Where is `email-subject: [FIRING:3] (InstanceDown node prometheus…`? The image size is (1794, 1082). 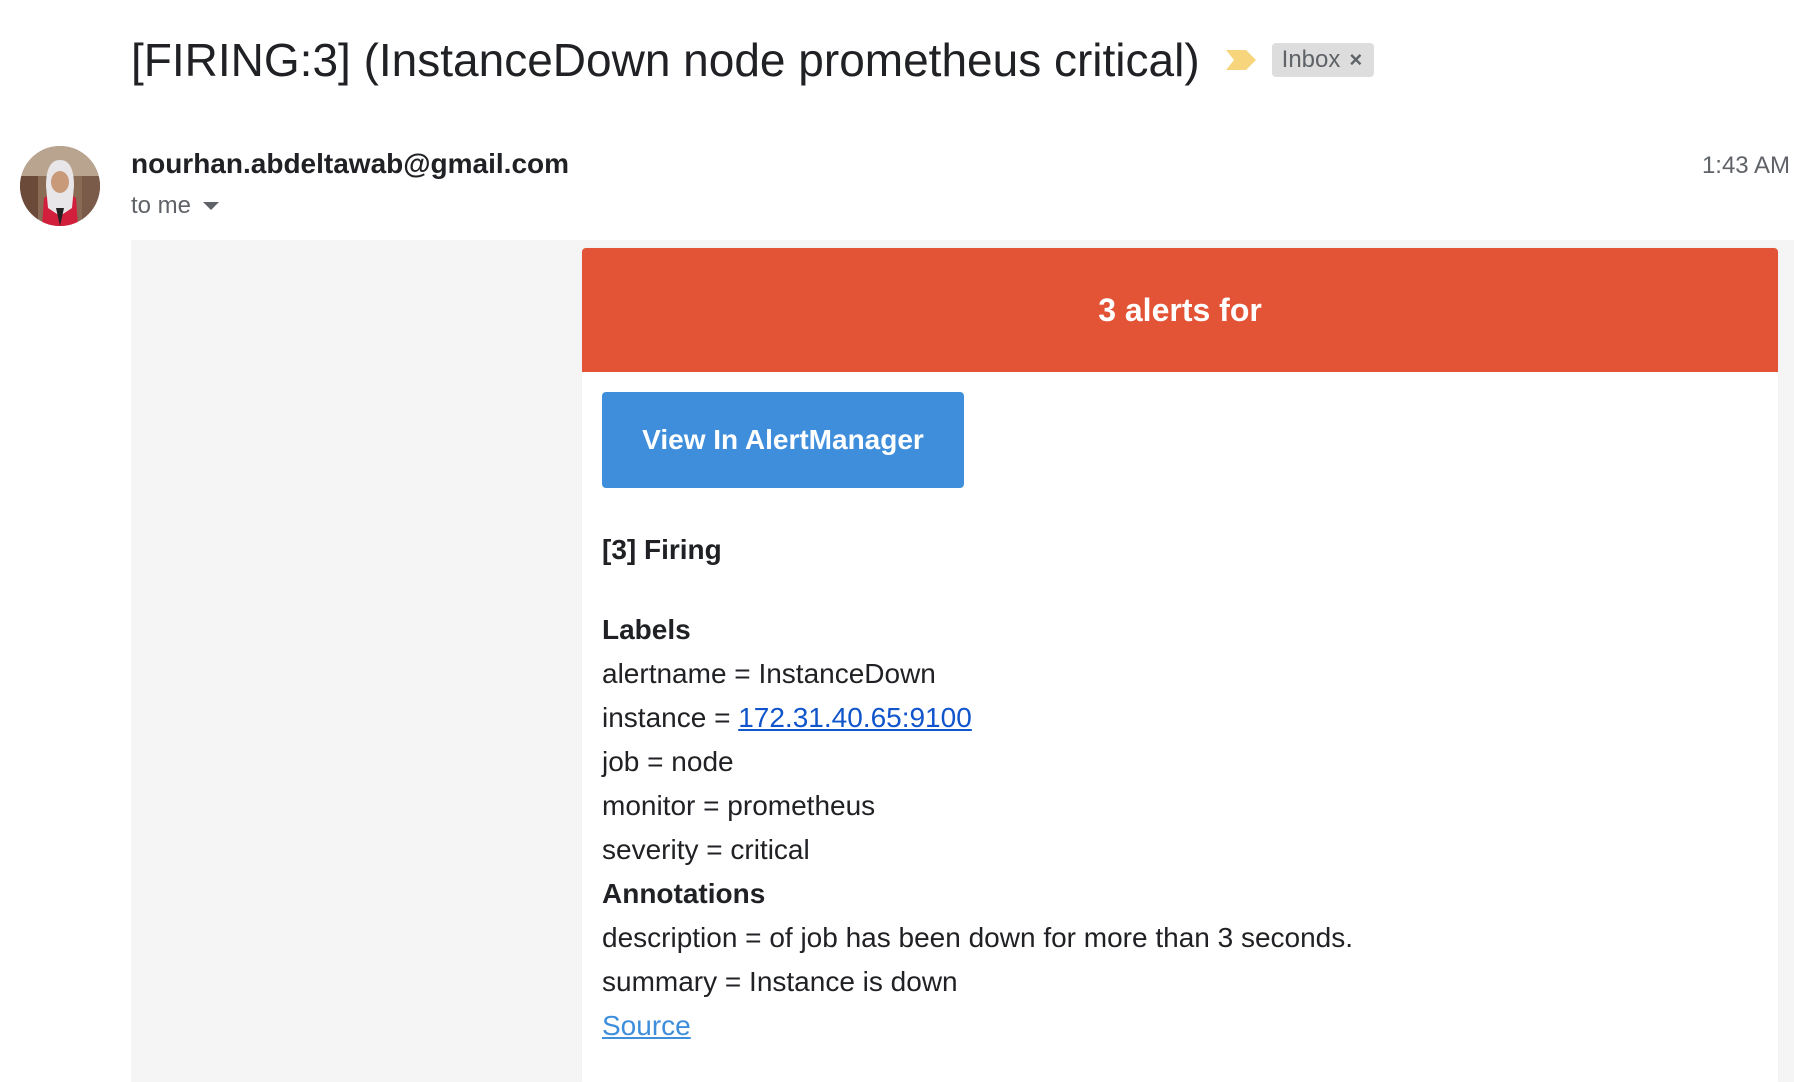
email-subject: [FIRING:3] (InstanceDown node prometheus… is located at coordinates (665, 60).